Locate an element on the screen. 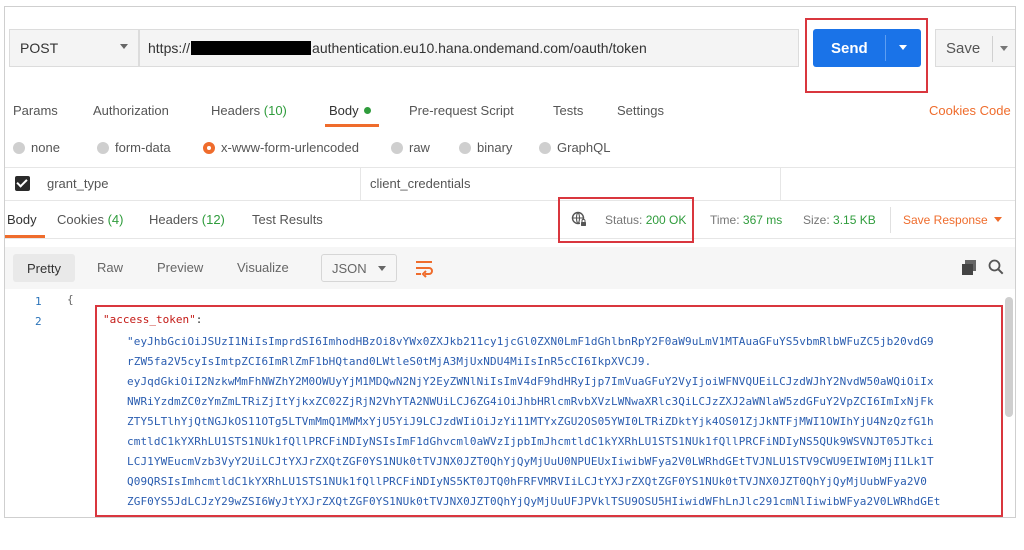  response-tab-body: Body is located at coordinates (22, 219).